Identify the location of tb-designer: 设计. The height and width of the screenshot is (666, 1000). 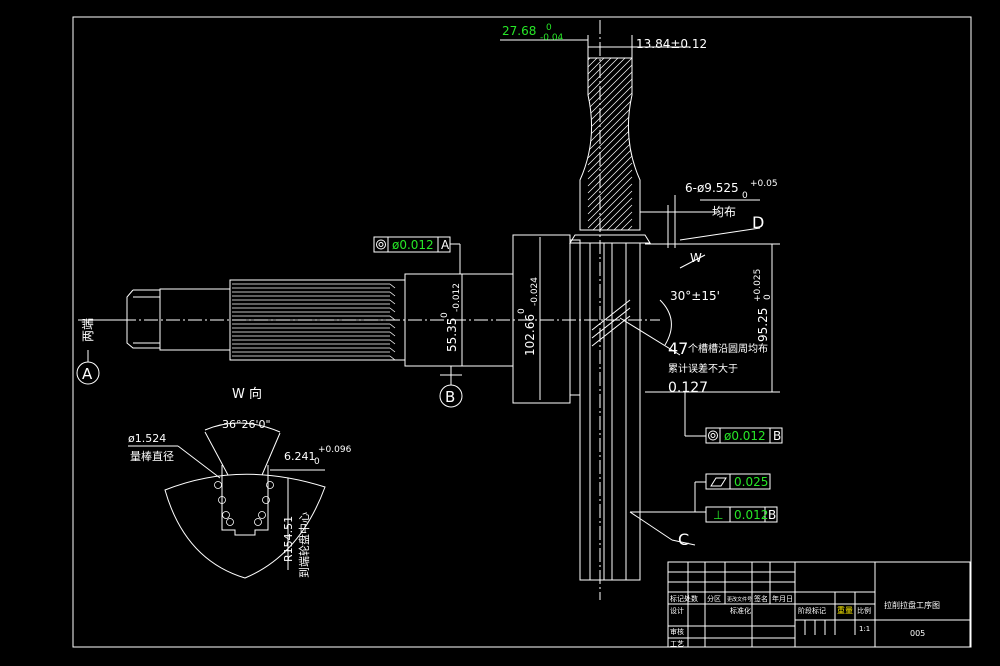
(677, 610).